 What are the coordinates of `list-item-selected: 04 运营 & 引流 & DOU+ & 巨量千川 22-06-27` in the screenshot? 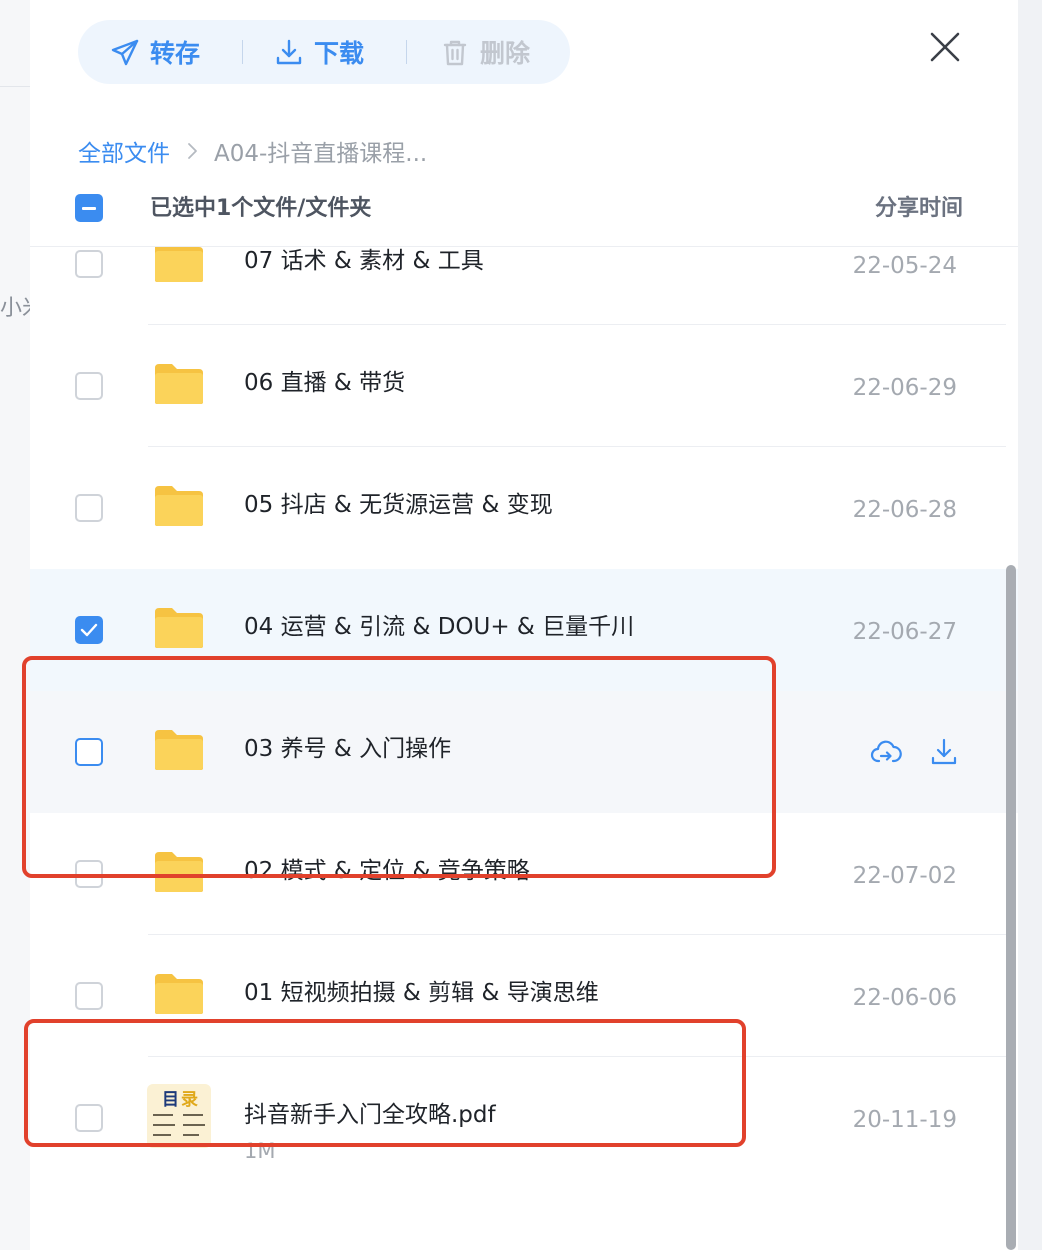 It's located at (524, 630).